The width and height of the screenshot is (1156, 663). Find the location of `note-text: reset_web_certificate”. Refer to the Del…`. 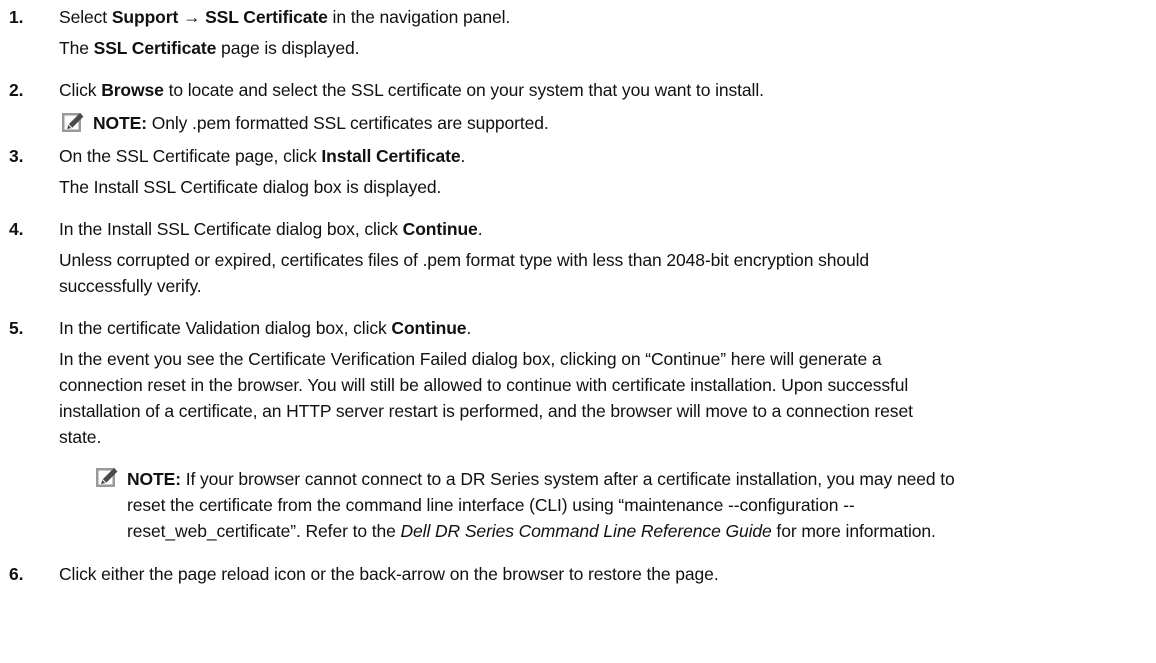

note-text: reset_web_certificate”. Refer to the Del… is located at coordinates (531, 531).